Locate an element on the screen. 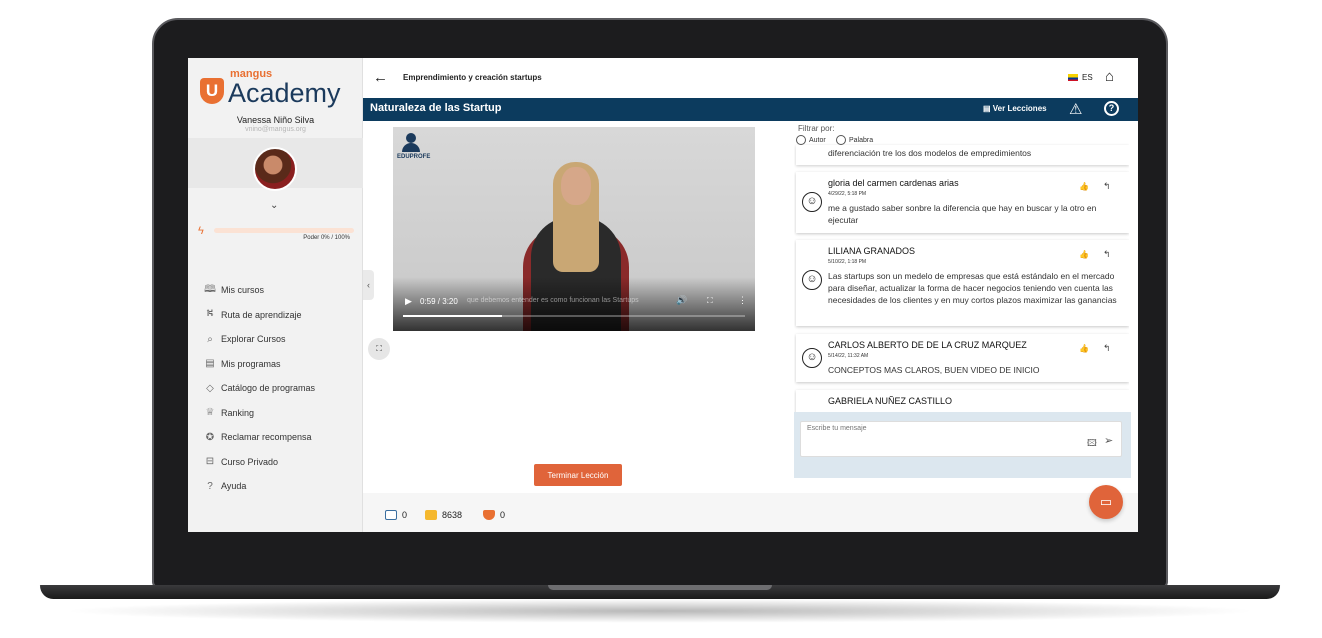 The height and width of the screenshot is (638, 1322). lesson-title: Naturaleza de las Startup is located at coordinates (436, 108).